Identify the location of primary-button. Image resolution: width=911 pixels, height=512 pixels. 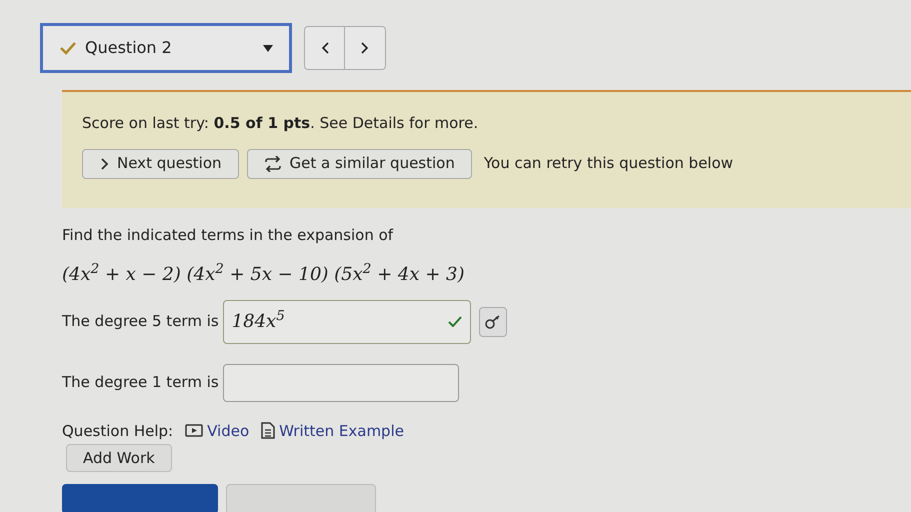
(140, 498).